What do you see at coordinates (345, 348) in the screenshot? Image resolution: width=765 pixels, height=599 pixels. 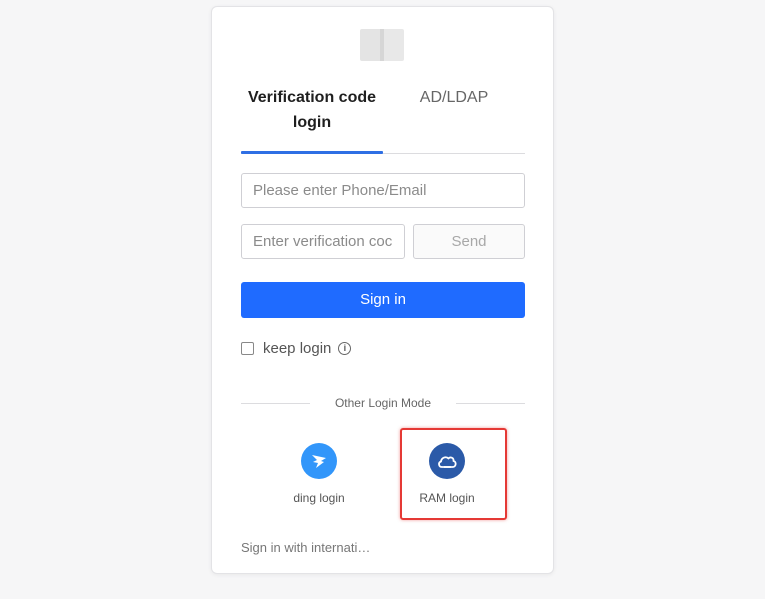 I see `info-icon: i` at bounding box center [345, 348].